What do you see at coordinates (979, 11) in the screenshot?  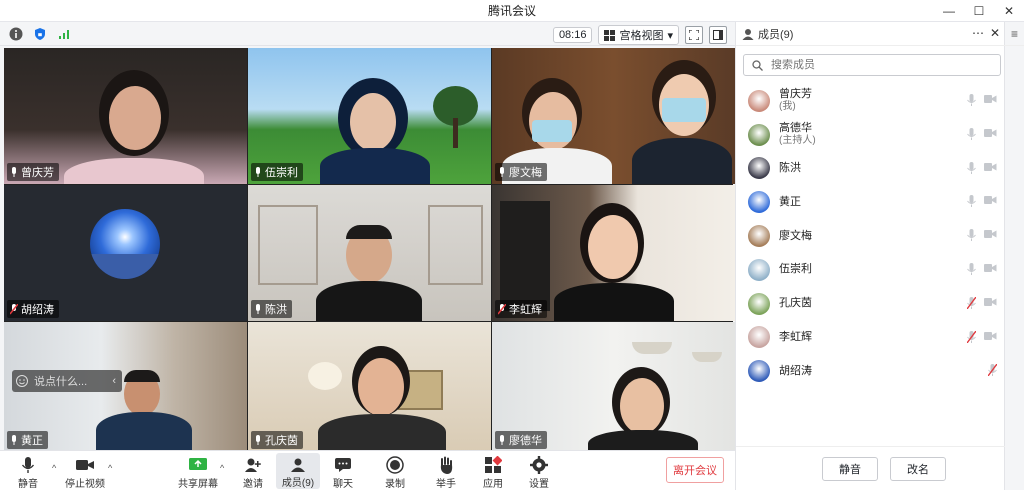 I see `maximize-icon: ☐` at bounding box center [979, 11].